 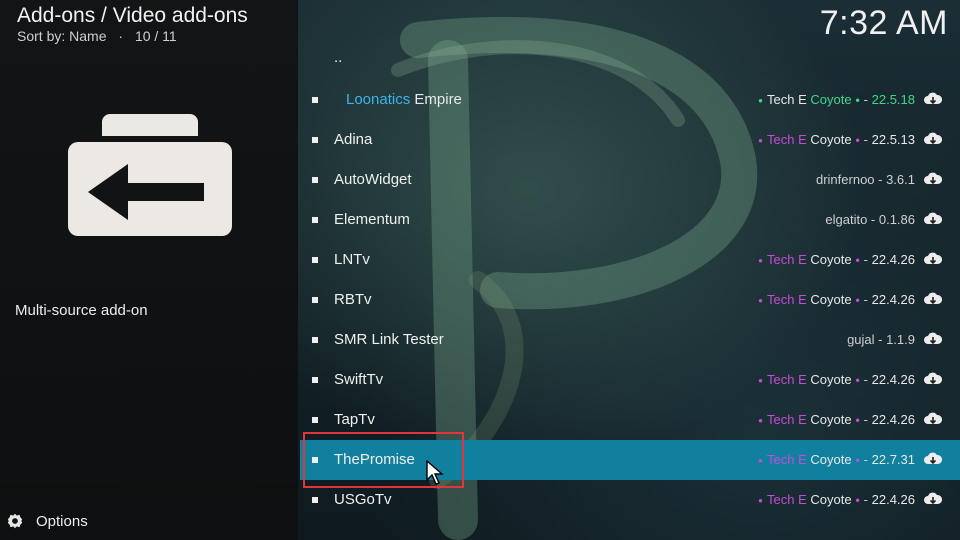 I want to click on addon-version: 22.7.31, so click(x=893, y=459).